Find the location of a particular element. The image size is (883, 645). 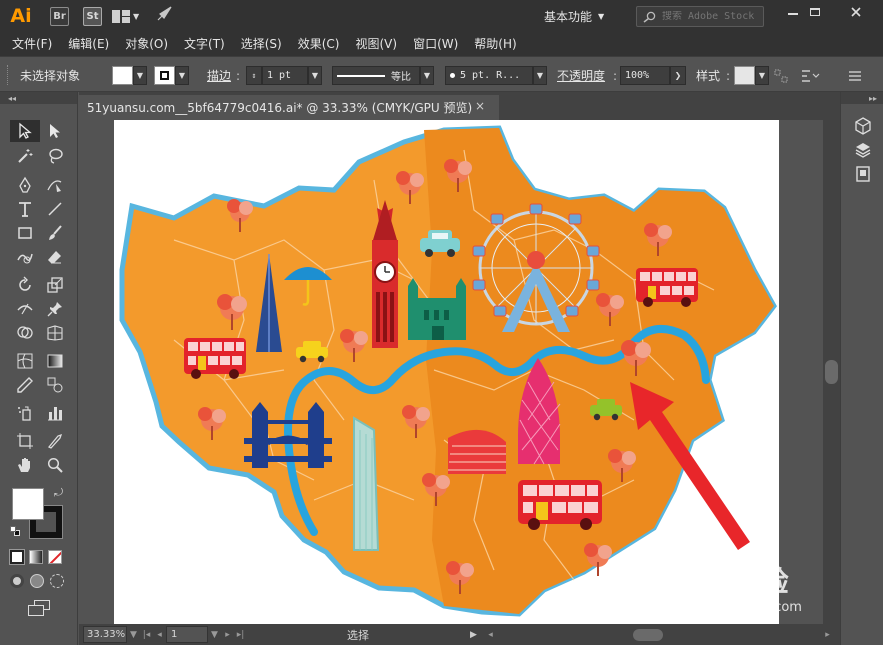

gradient-mode-button is located at coordinates (36, 557).